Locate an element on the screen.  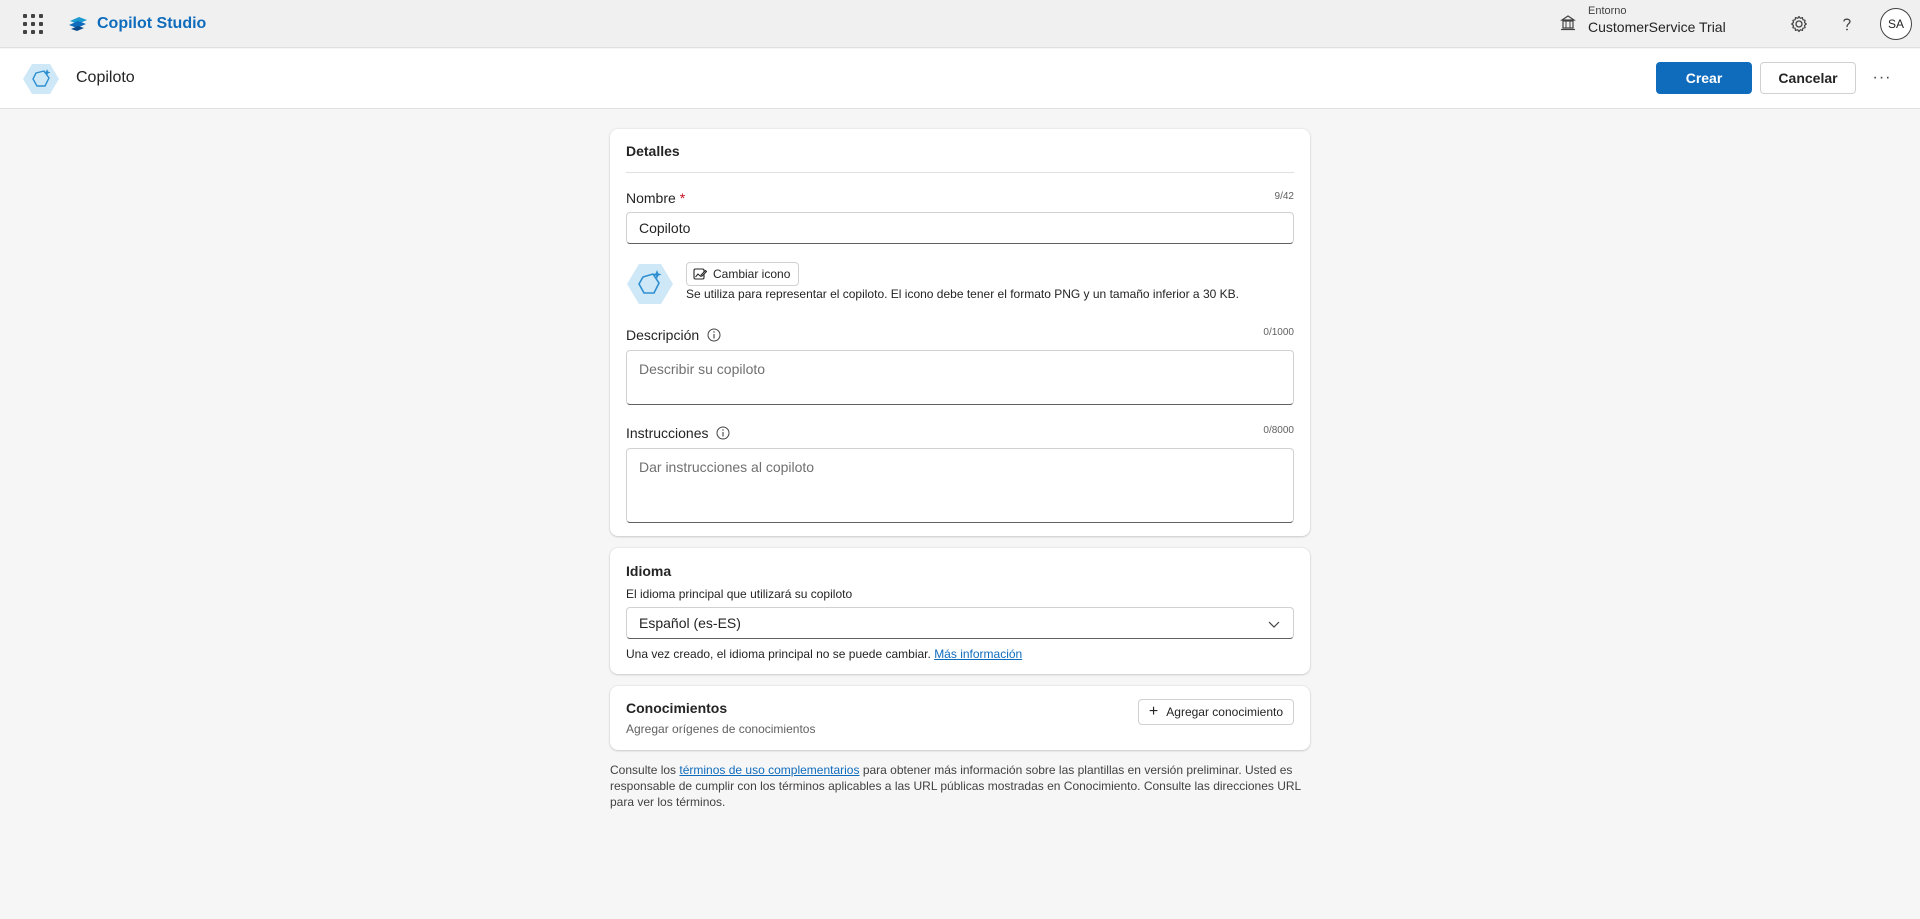
name-input: Copiloto is located at coordinates (960, 228).